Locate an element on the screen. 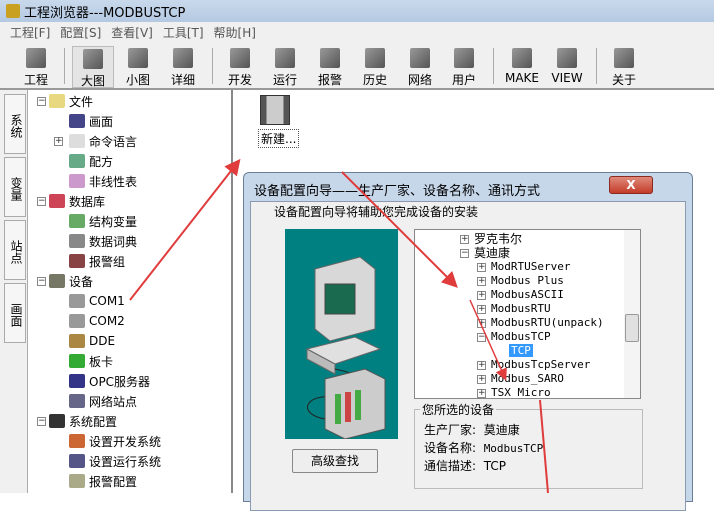 The width and height of the screenshot is (714, 511). tree-item: 网络站点 is located at coordinates (103, 401).